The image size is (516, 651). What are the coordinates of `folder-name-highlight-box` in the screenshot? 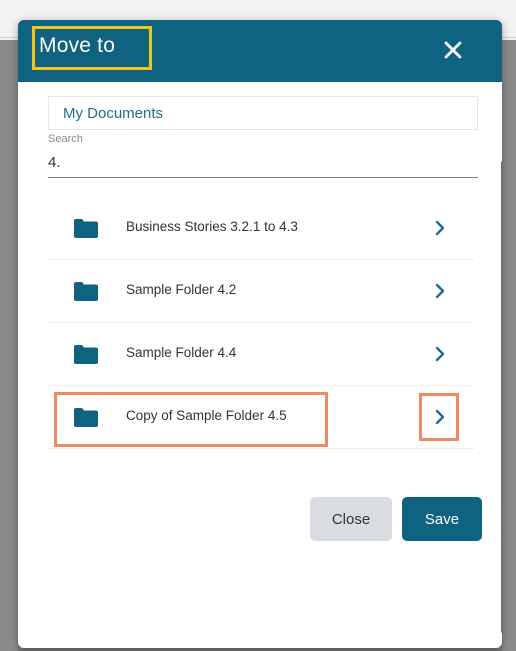 It's located at (191, 419).